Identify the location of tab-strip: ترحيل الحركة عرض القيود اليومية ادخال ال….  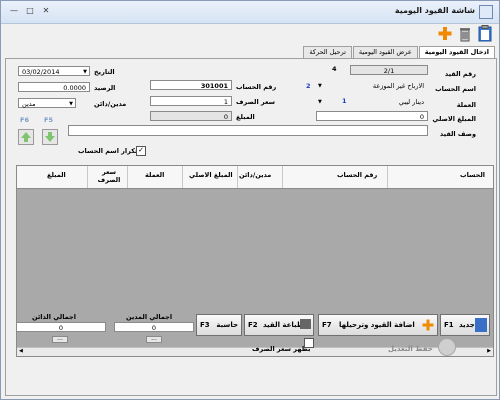
(399, 52).